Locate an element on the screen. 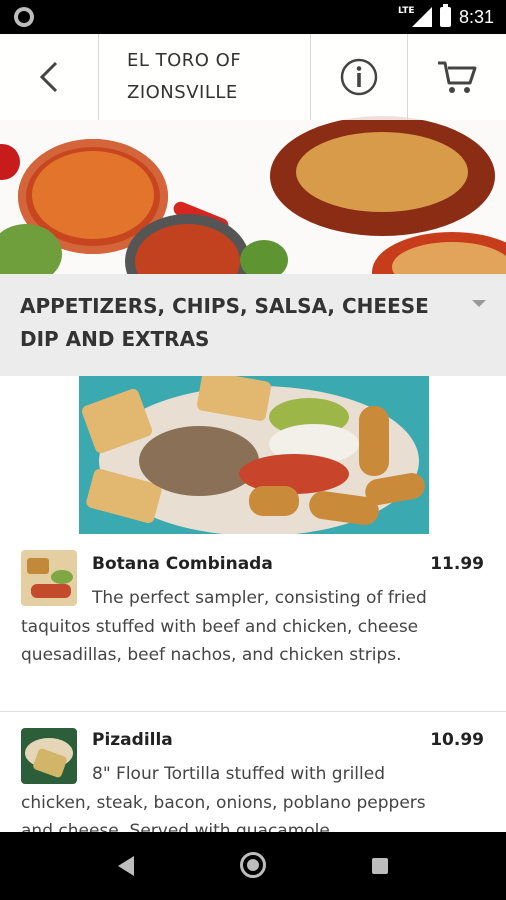 This screenshot has height=900, width=506. system-nav-bar is located at coordinates (253, 866).